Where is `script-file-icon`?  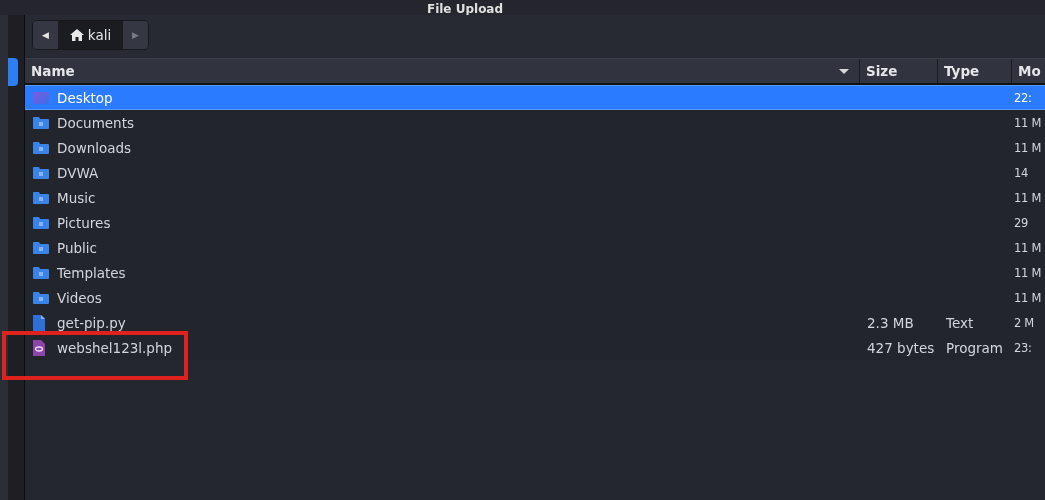
script-file-icon is located at coordinates (39, 347).